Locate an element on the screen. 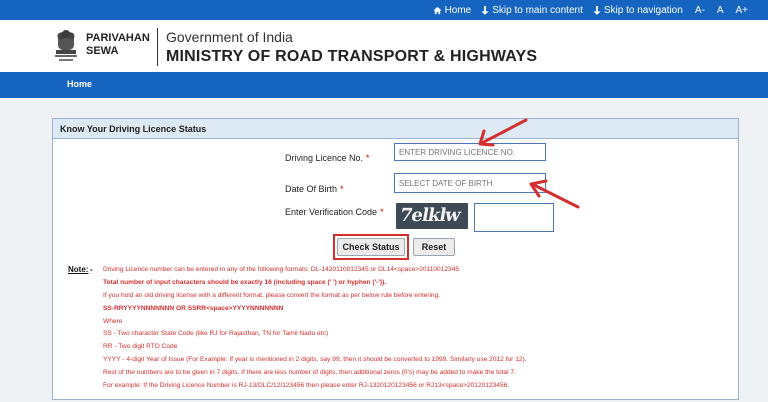 The image size is (768, 402). note-line: Where is located at coordinates (113, 321).